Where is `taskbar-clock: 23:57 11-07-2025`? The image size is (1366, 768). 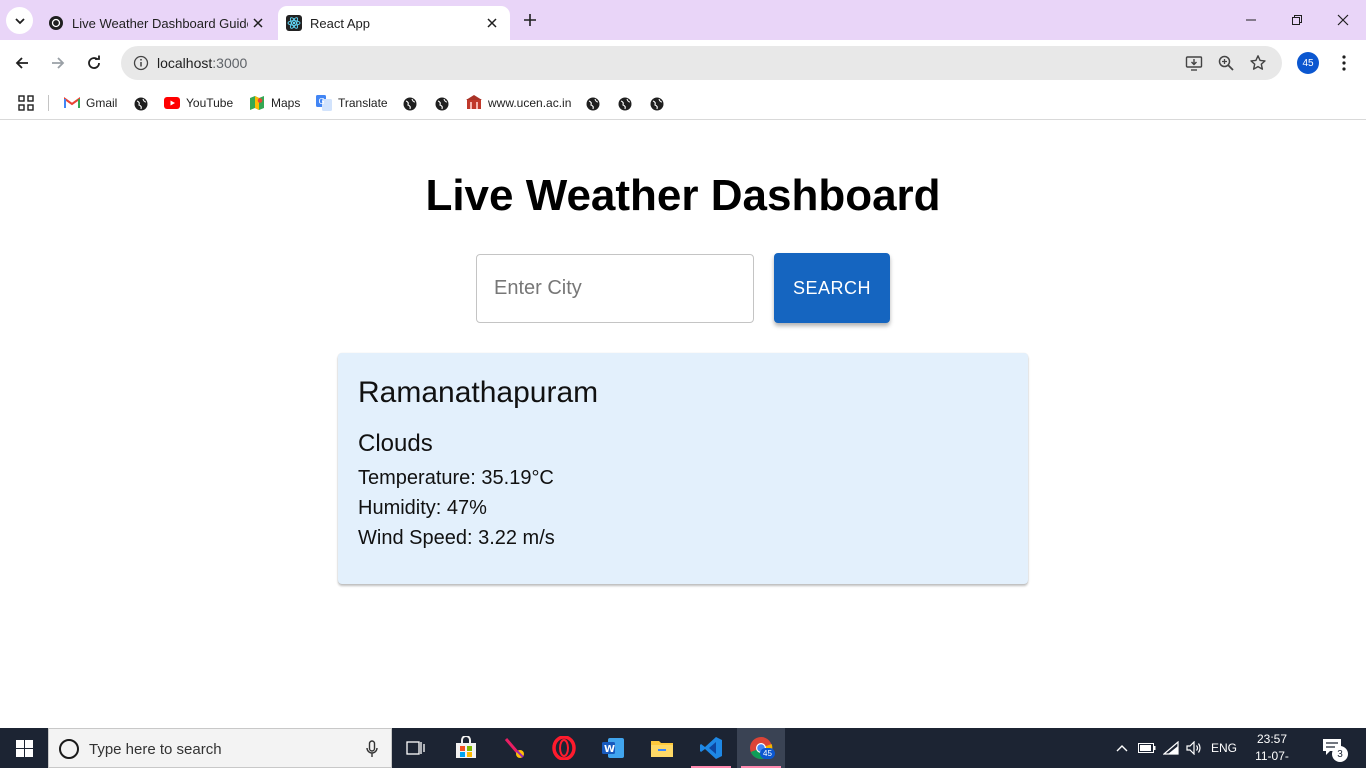 taskbar-clock: 23:57 11-07-2025 is located at coordinates (1272, 749).